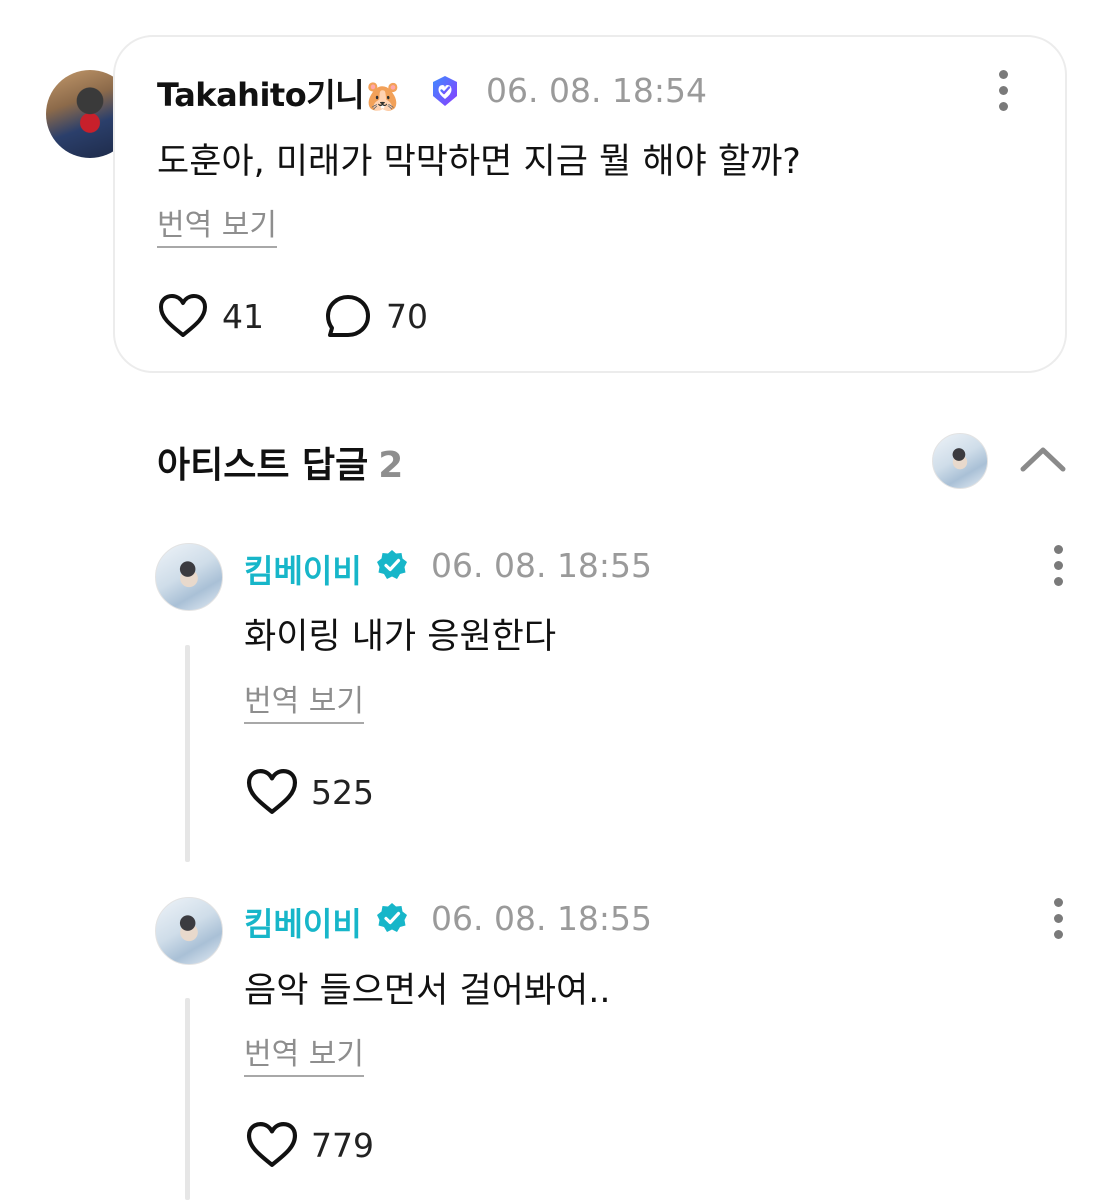 The height and width of the screenshot is (1200, 1115). What do you see at coordinates (304, 700) in the screenshot?
I see `reply-1-translate-link: 번역 보기` at bounding box center [304, 700].